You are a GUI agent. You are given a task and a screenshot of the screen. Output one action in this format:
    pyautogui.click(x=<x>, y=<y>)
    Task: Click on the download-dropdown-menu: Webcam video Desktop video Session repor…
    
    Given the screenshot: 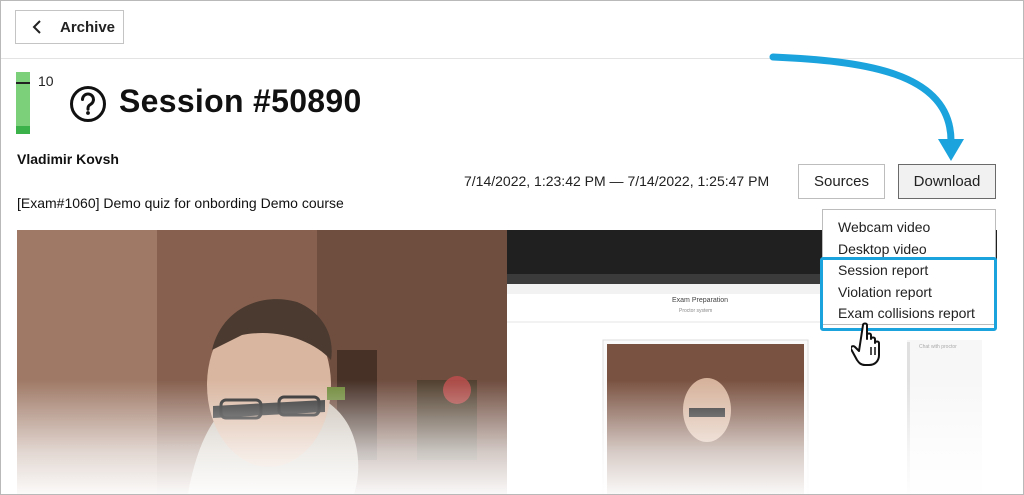 What is the action you would take?
    pyautogui.click(x=909, y=267)
    